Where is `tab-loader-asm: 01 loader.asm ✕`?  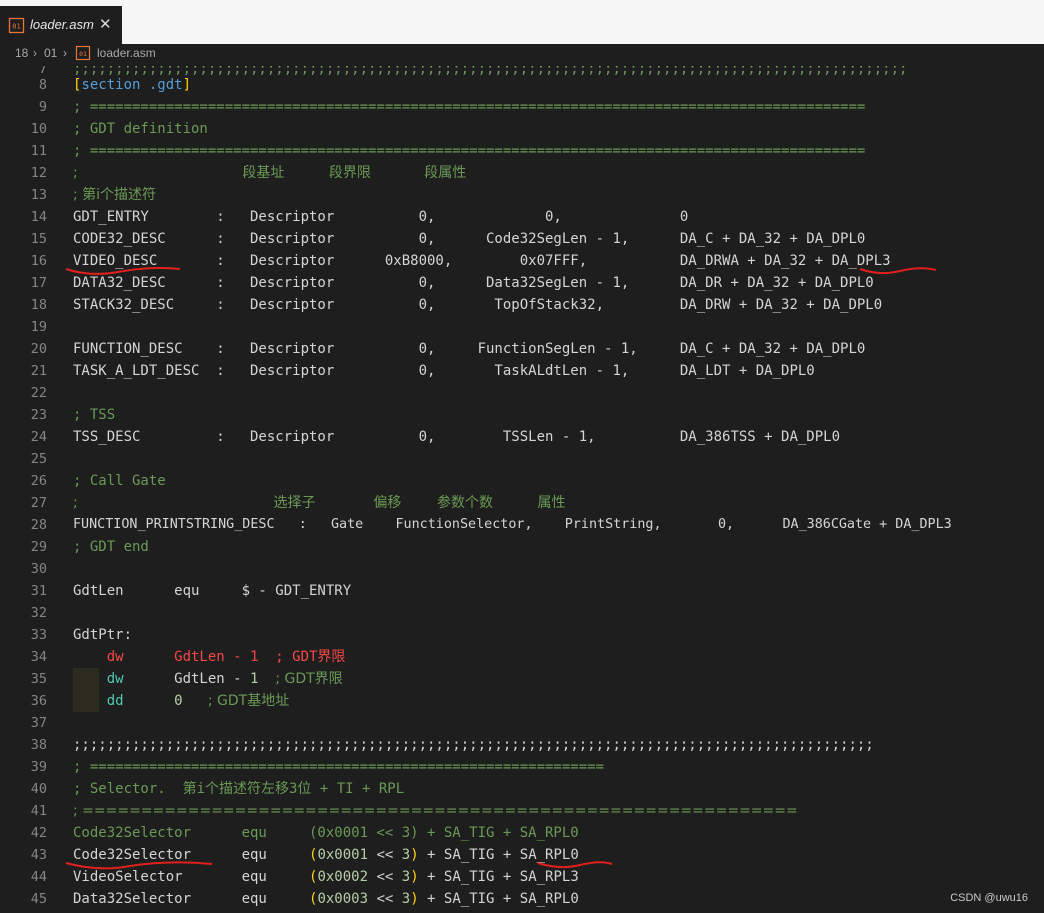
tab-loader-asm: 01 loader.asm ✕ is located at coordinates (61, 25).